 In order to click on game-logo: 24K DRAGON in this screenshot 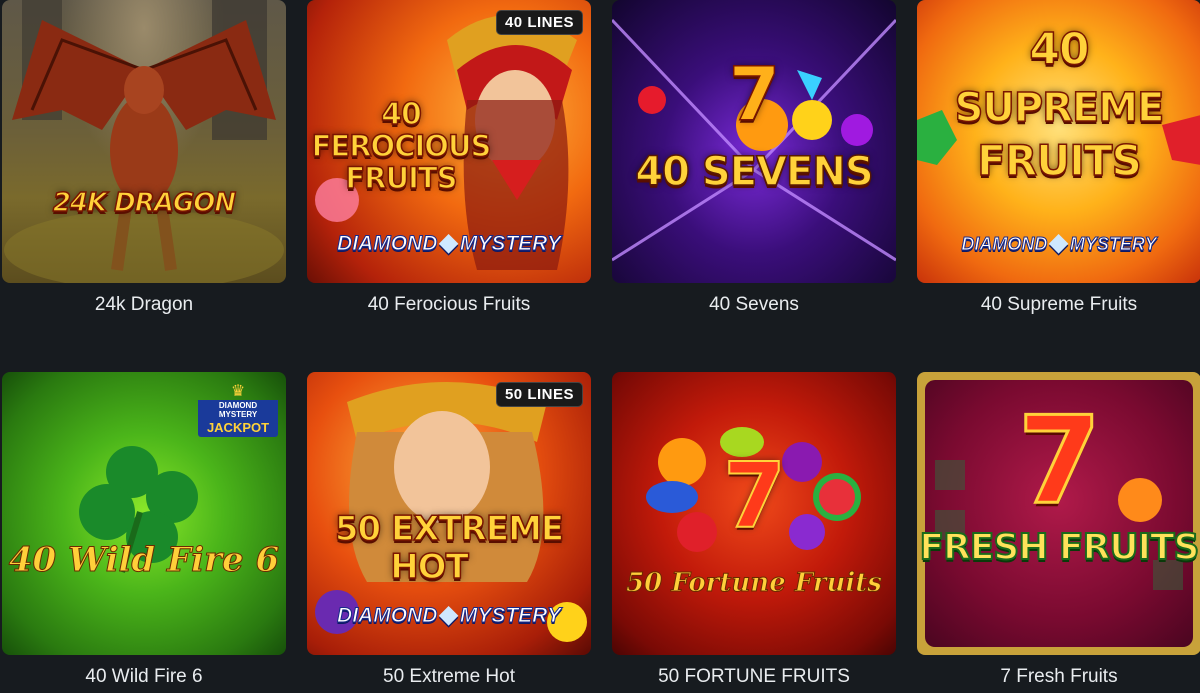, I will do `click(144, 203)`.